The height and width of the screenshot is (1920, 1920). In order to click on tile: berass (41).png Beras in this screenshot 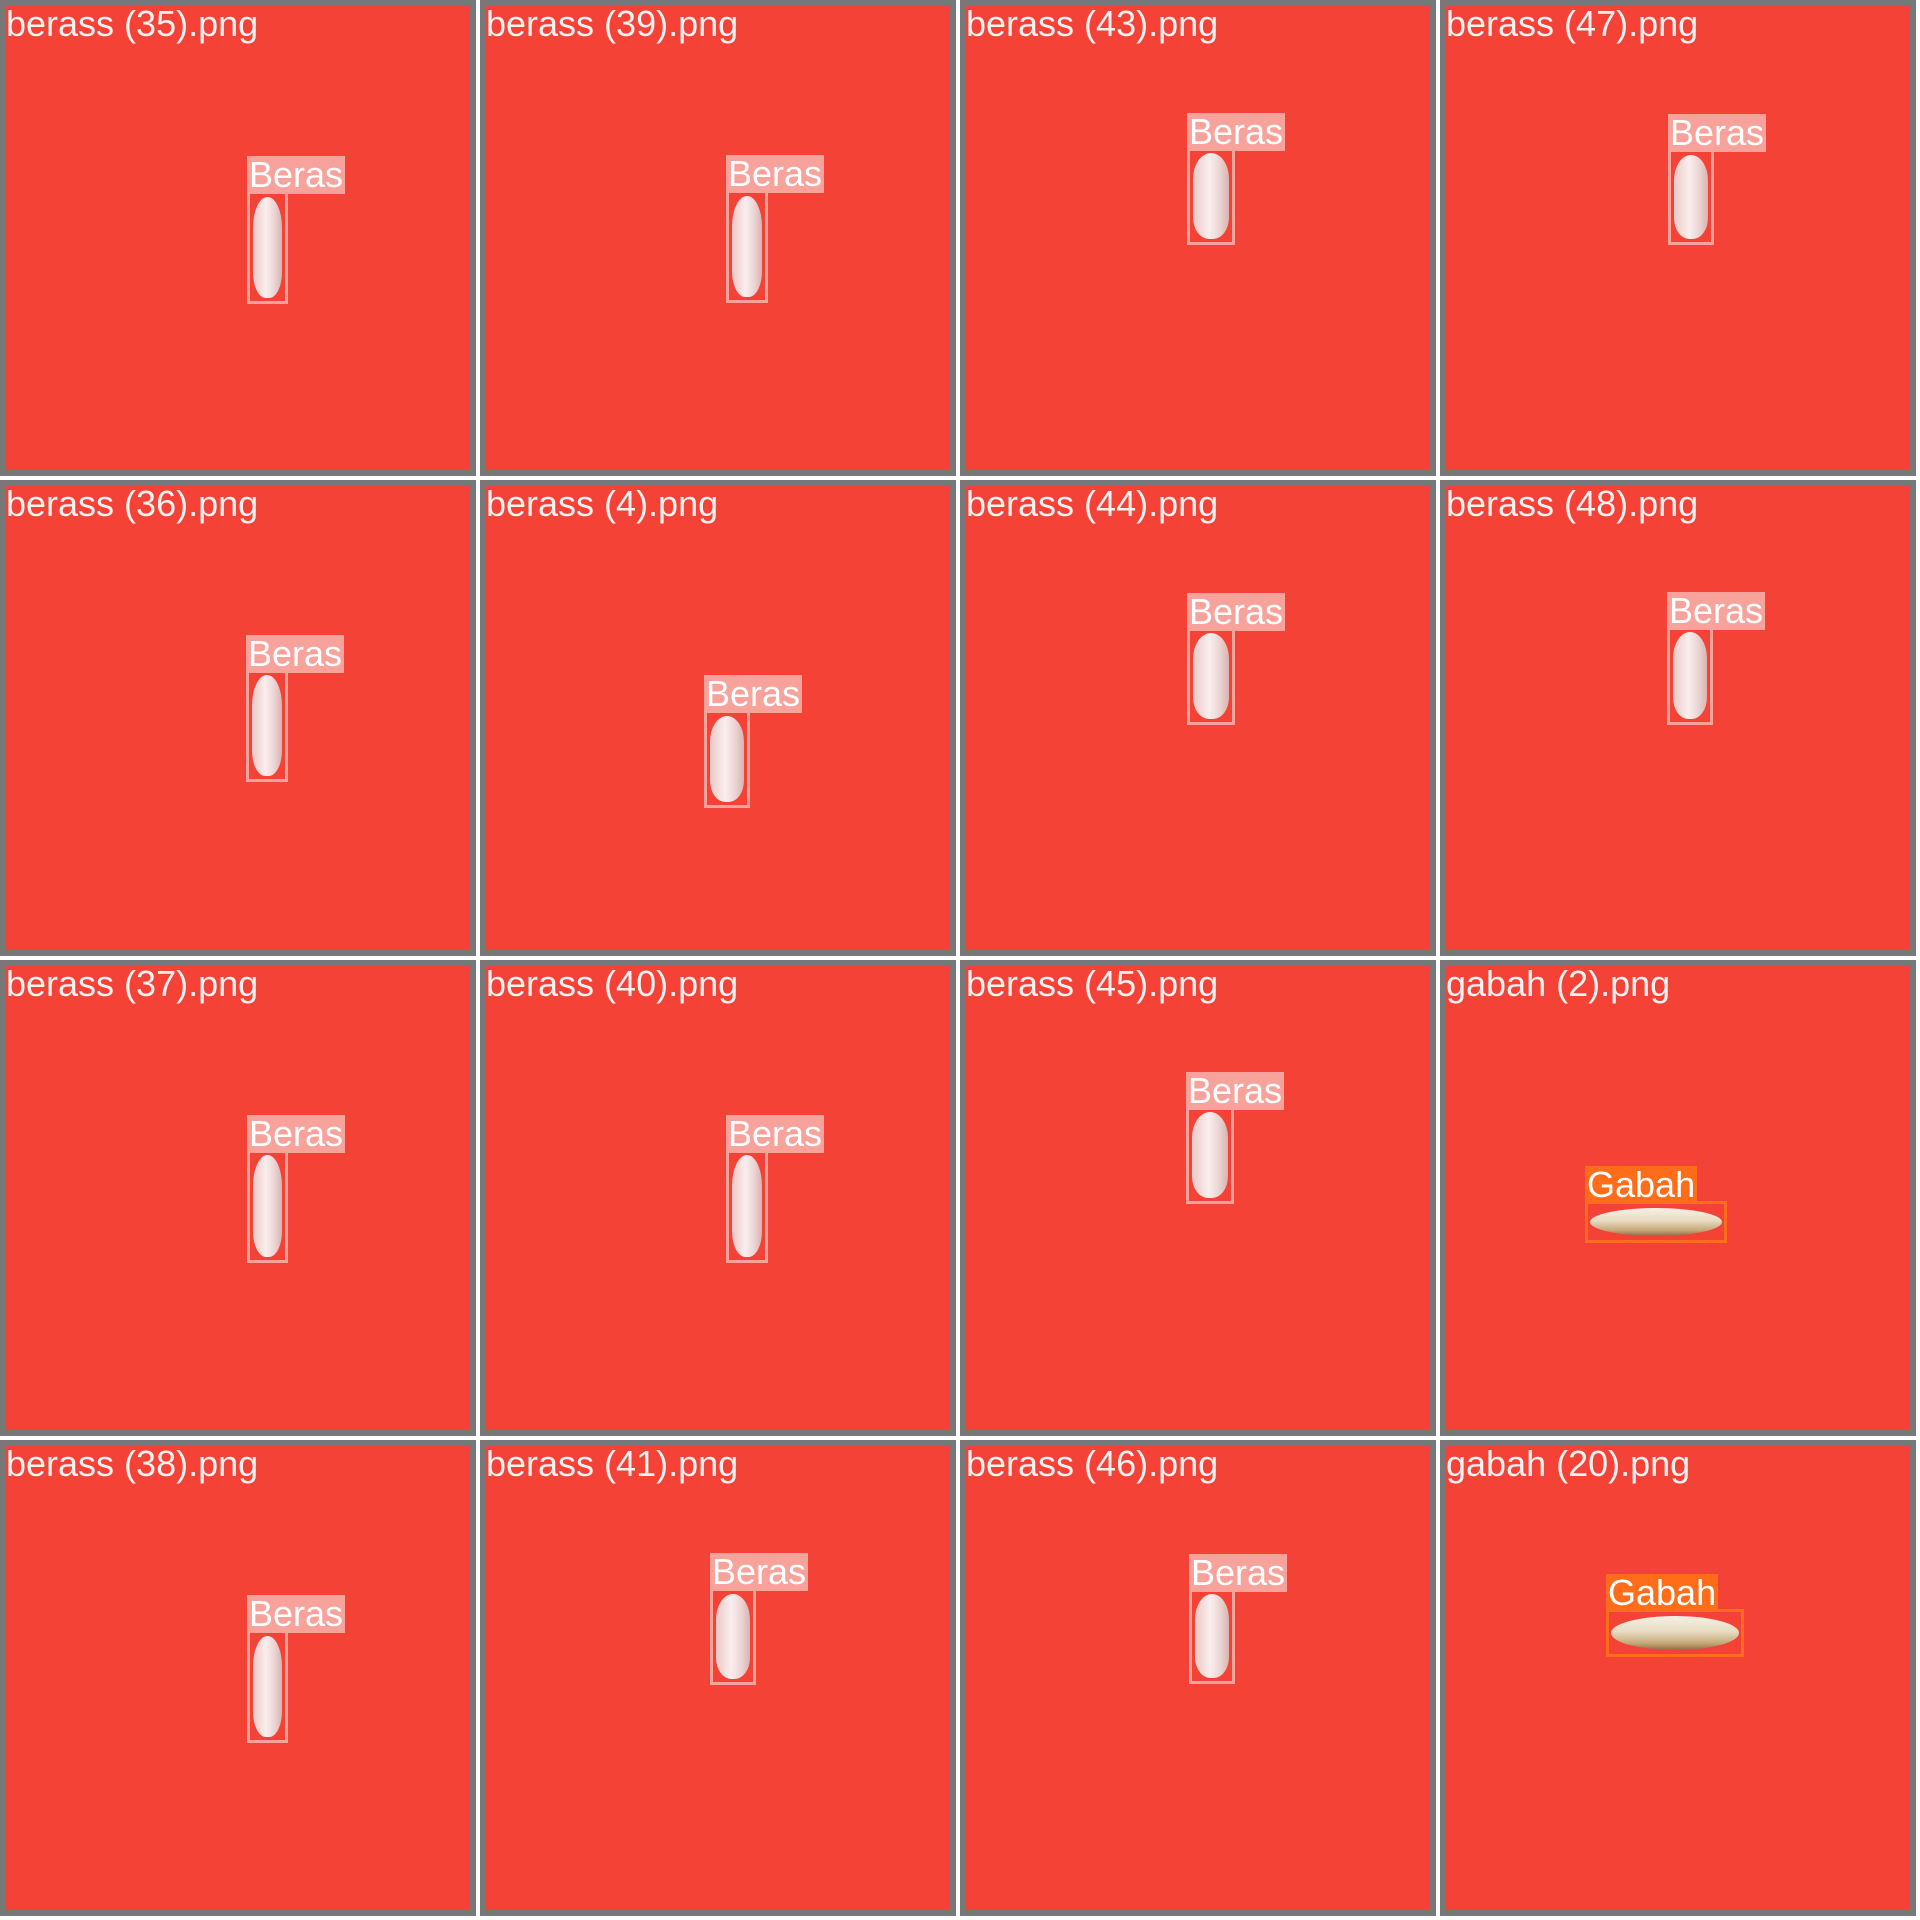, I will do `click(720, 1680)`.